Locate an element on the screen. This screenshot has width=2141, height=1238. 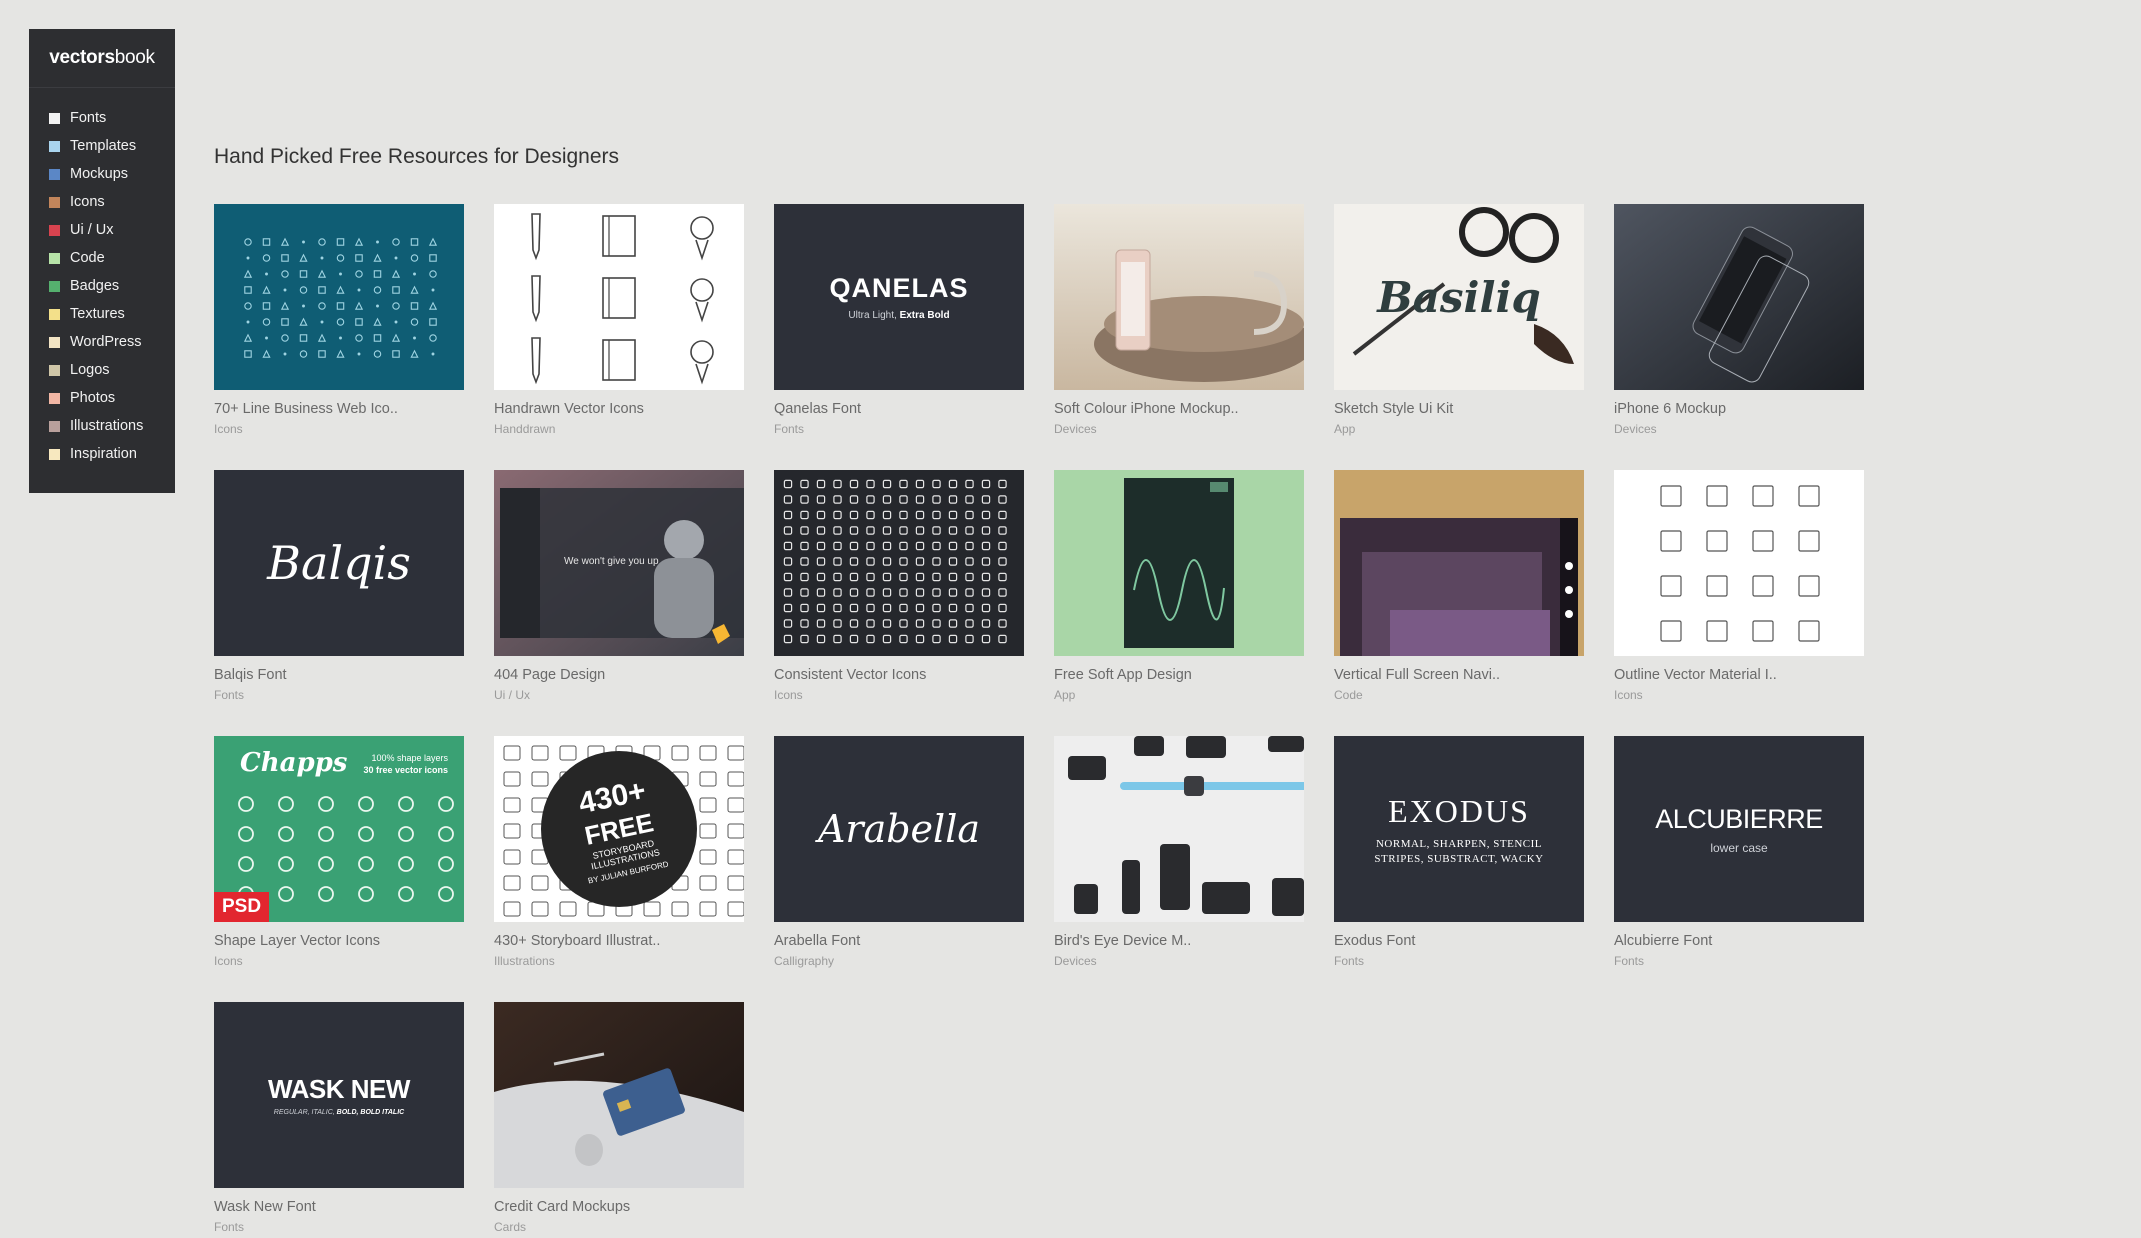
resource-title: Outline Vector Material I.. is located at coordinates (1739, 675).